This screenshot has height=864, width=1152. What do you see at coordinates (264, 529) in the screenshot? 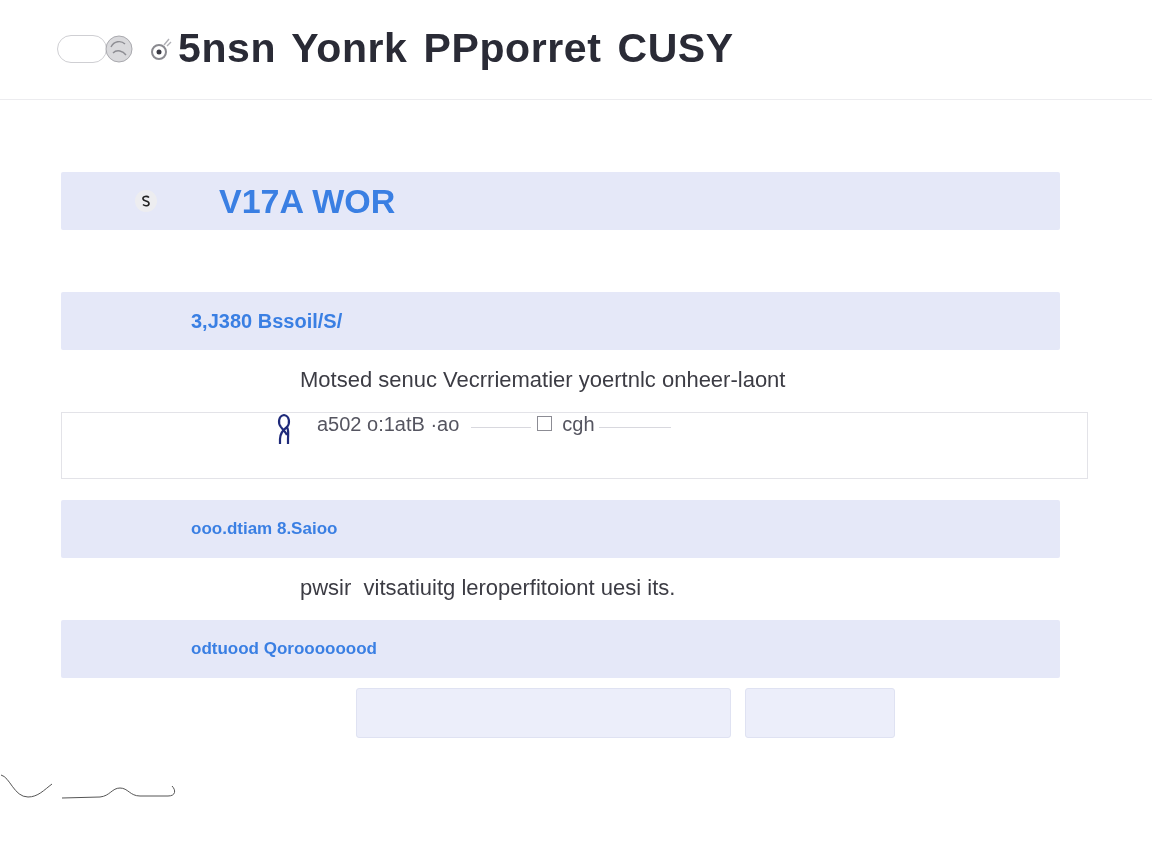
I see `section-title: ooo.dtiam 8.Saioo` at bounding box center [264, 529].